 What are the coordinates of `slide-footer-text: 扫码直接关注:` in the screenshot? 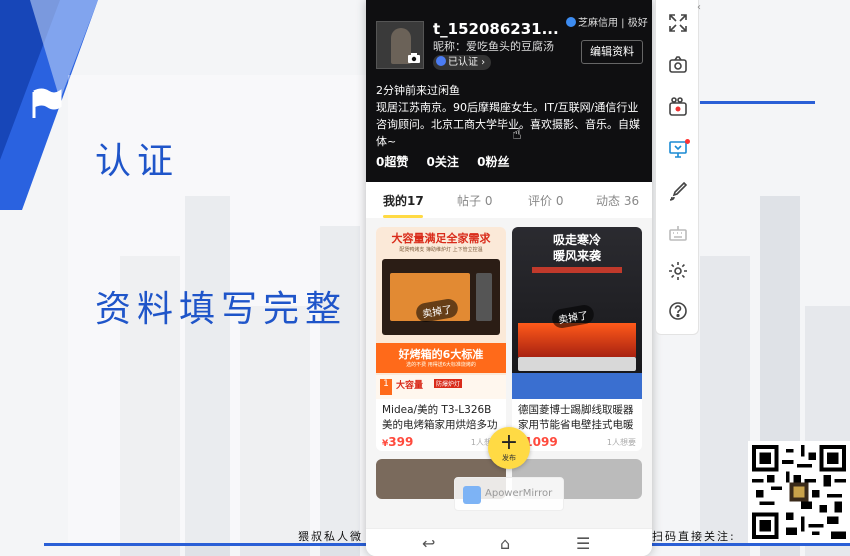 It's located at (694, 536).